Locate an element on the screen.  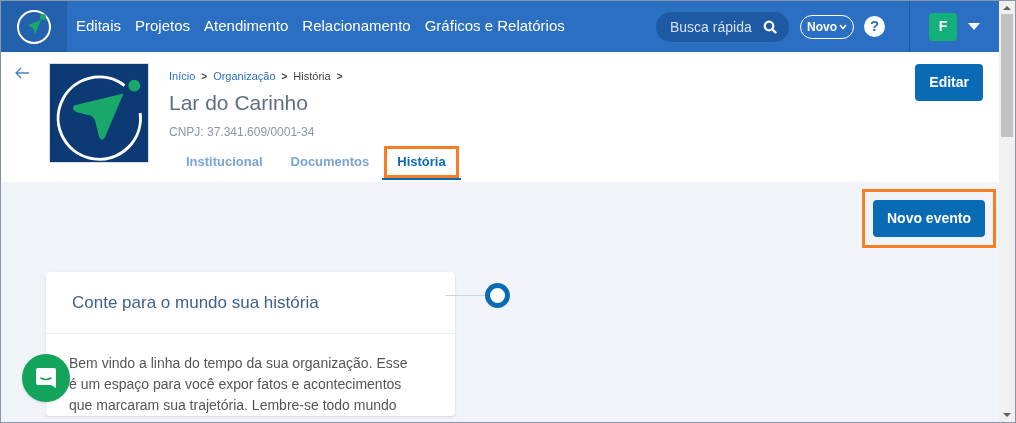
edit-button: Editar is located at coordinates (949, 82).